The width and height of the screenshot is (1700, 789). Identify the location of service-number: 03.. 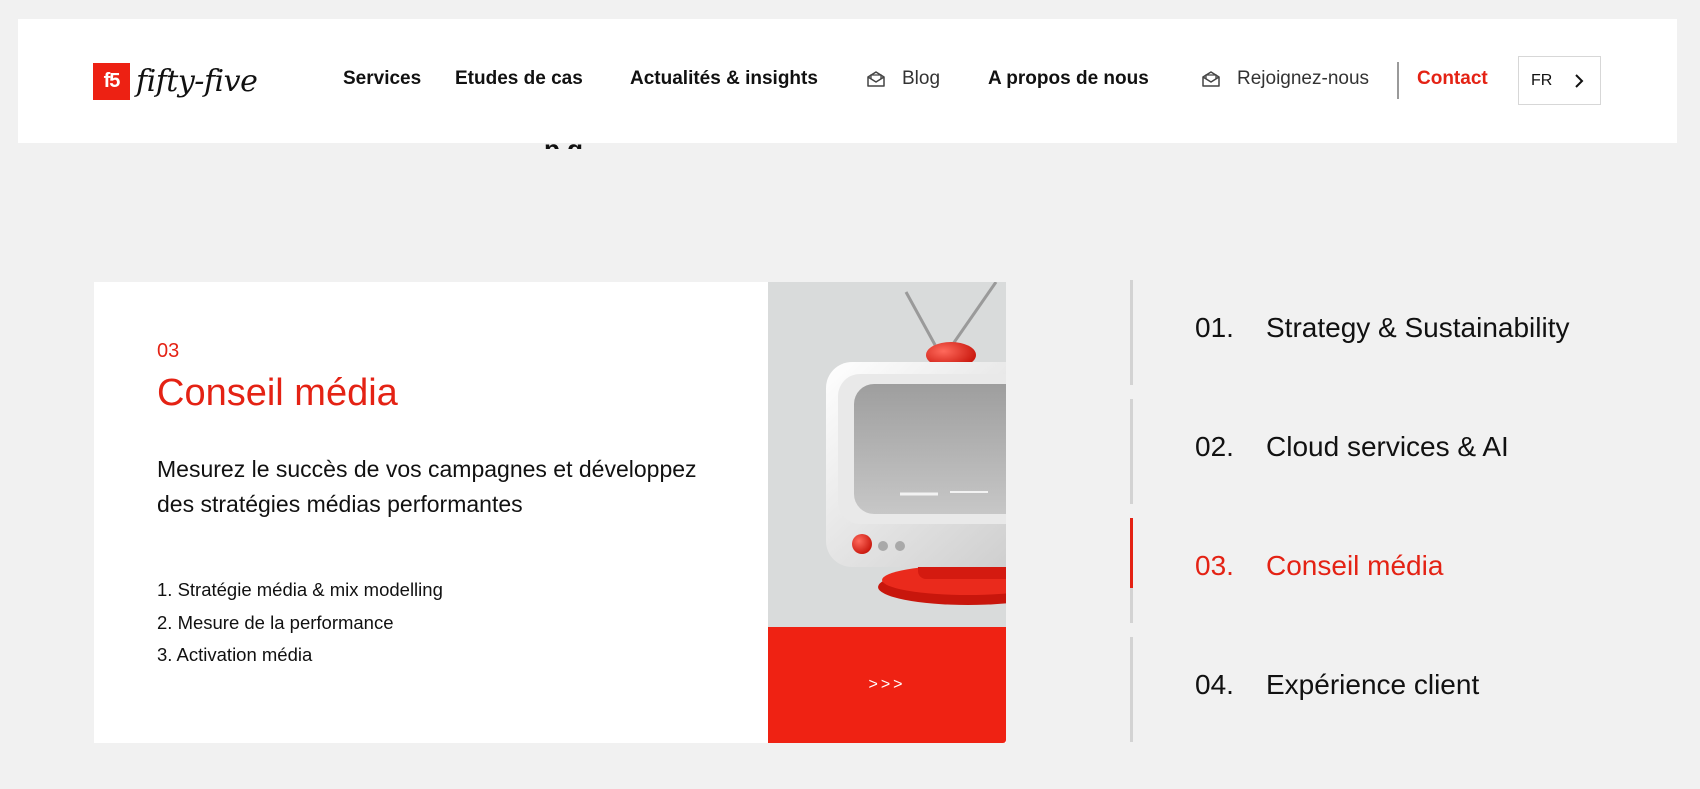
(1214, 565).